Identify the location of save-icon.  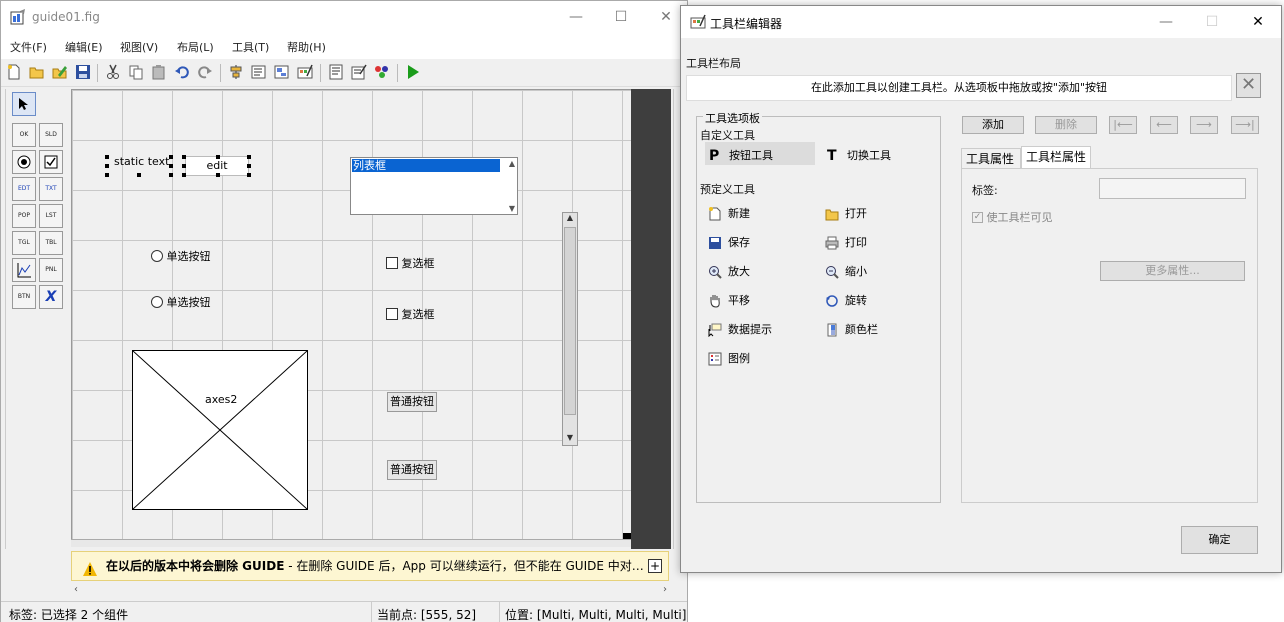
(83, 72).